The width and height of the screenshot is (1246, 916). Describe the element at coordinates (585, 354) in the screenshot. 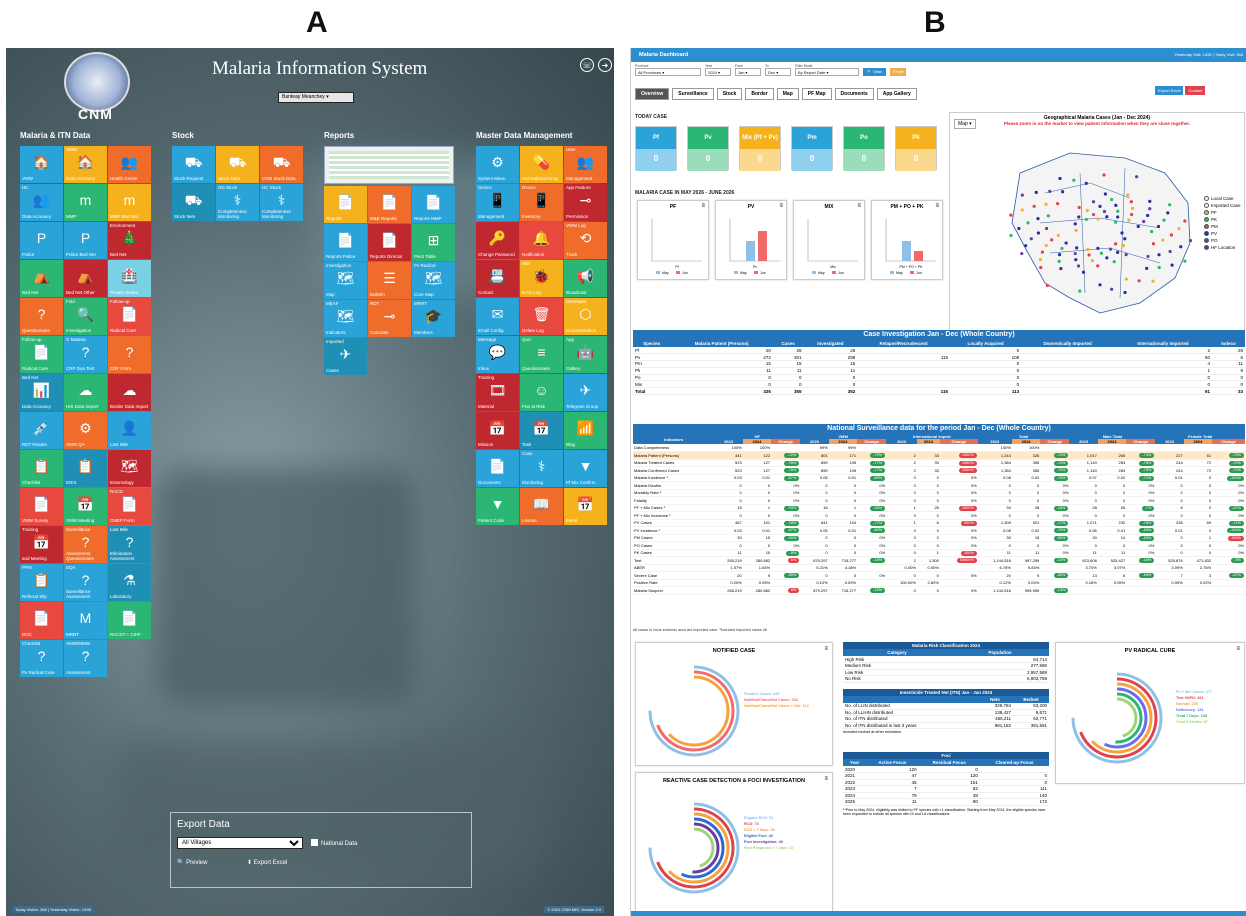

I see `menu-tile: App 🤖 Gallery` at that location.